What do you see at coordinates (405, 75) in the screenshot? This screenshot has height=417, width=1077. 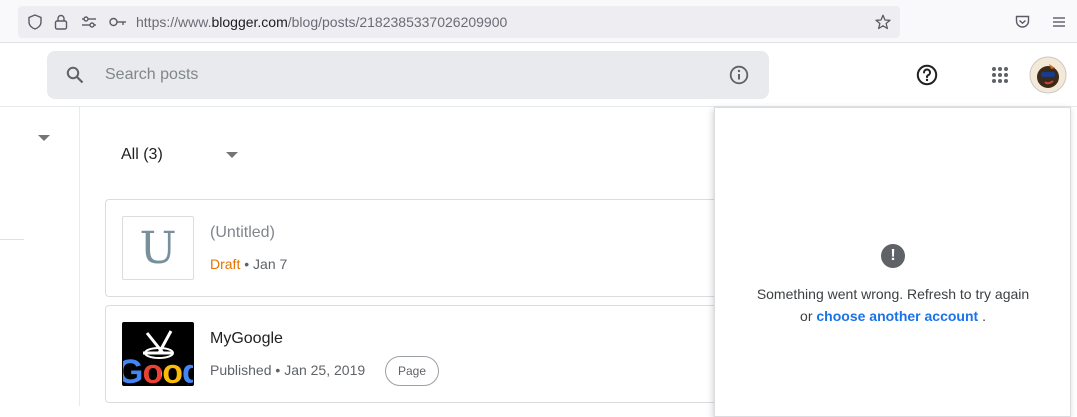 I see `search-input` at bounding box center [405, 75].